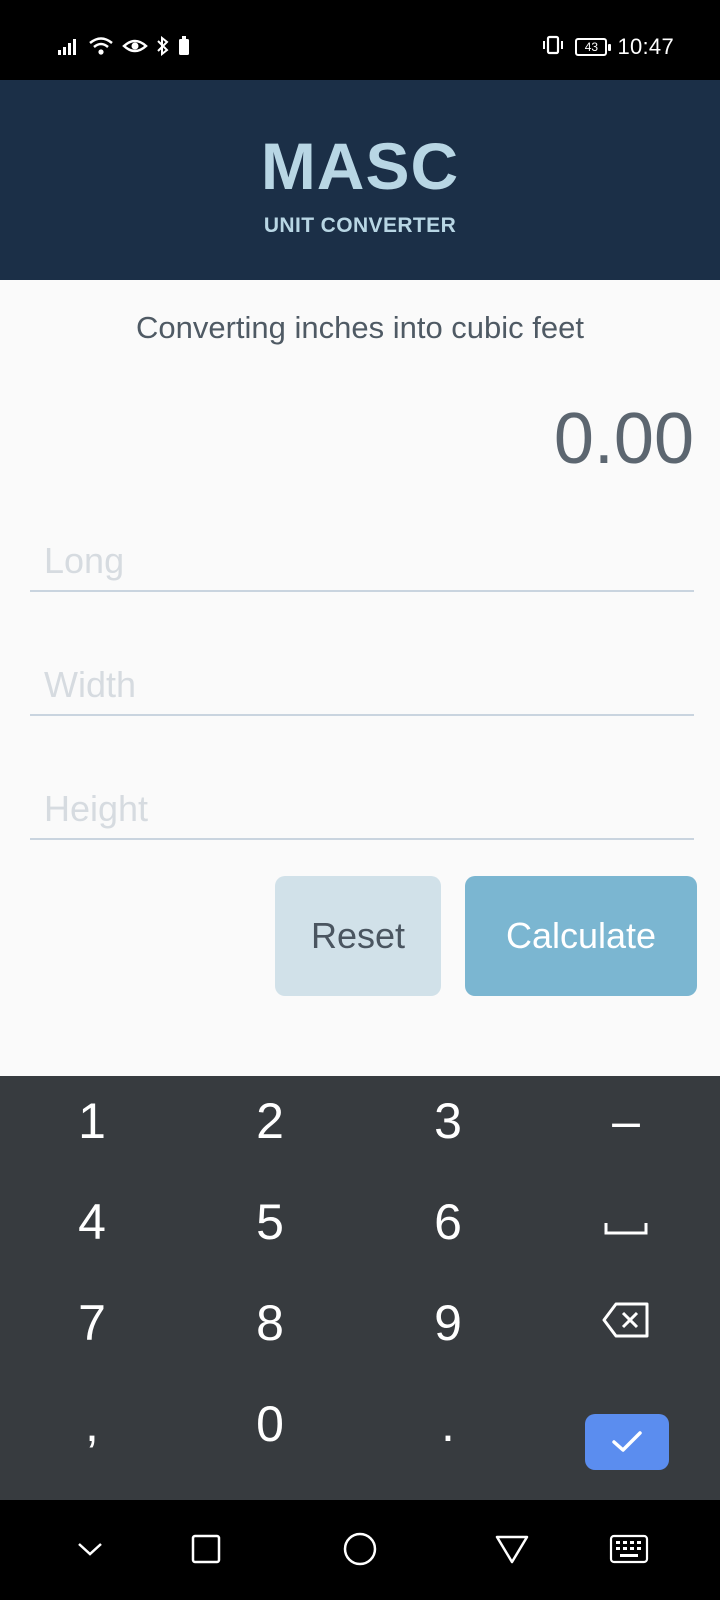 This screenshot has width=720, height=1600. Describe the element at coordinates (69, 48) in the screenshot. I see `signal-icon` at that location.